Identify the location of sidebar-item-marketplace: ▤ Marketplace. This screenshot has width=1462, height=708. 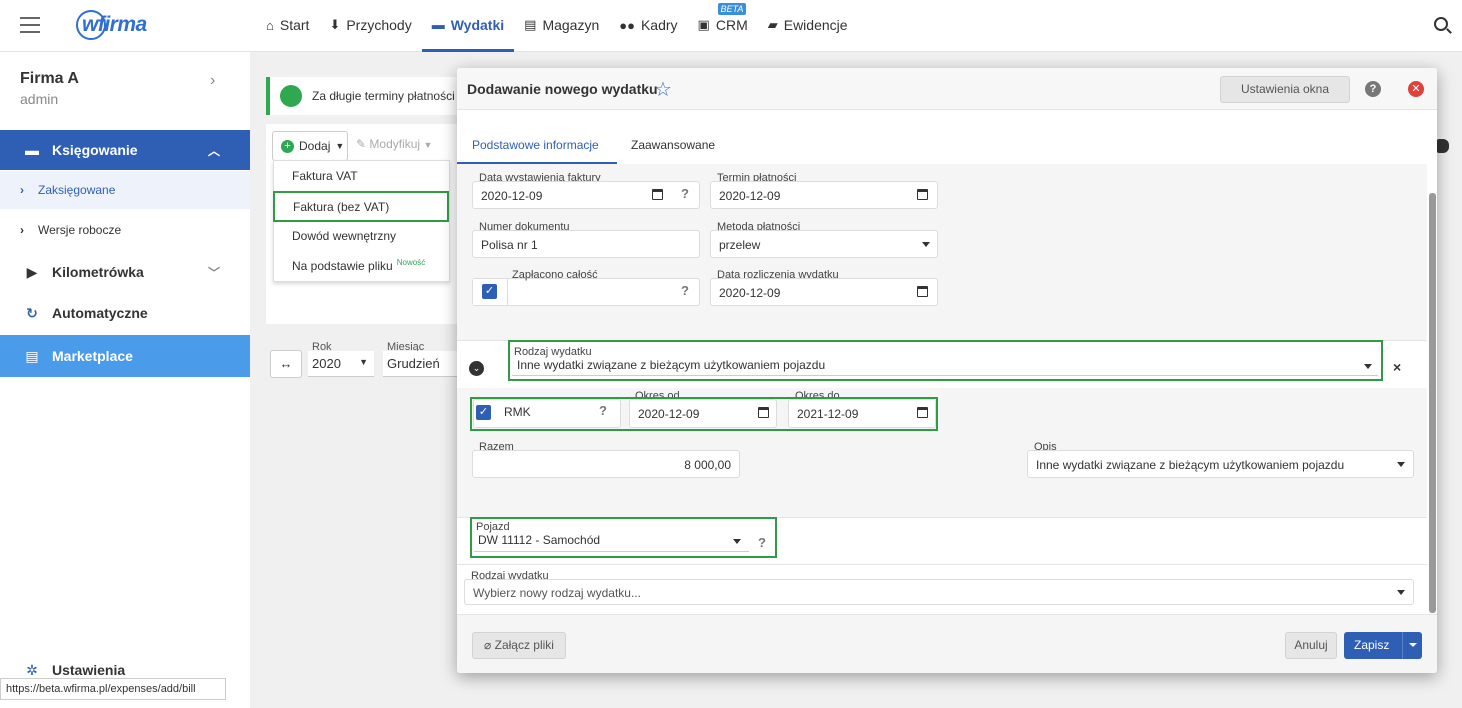
(125, 356).